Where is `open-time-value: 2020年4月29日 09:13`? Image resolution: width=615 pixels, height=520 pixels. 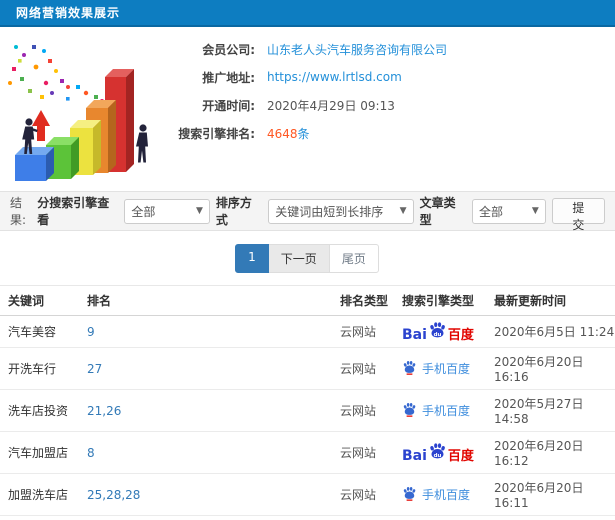
open-time-value: 2020年4月29日 09:13 is located at coordinates (331, 105).